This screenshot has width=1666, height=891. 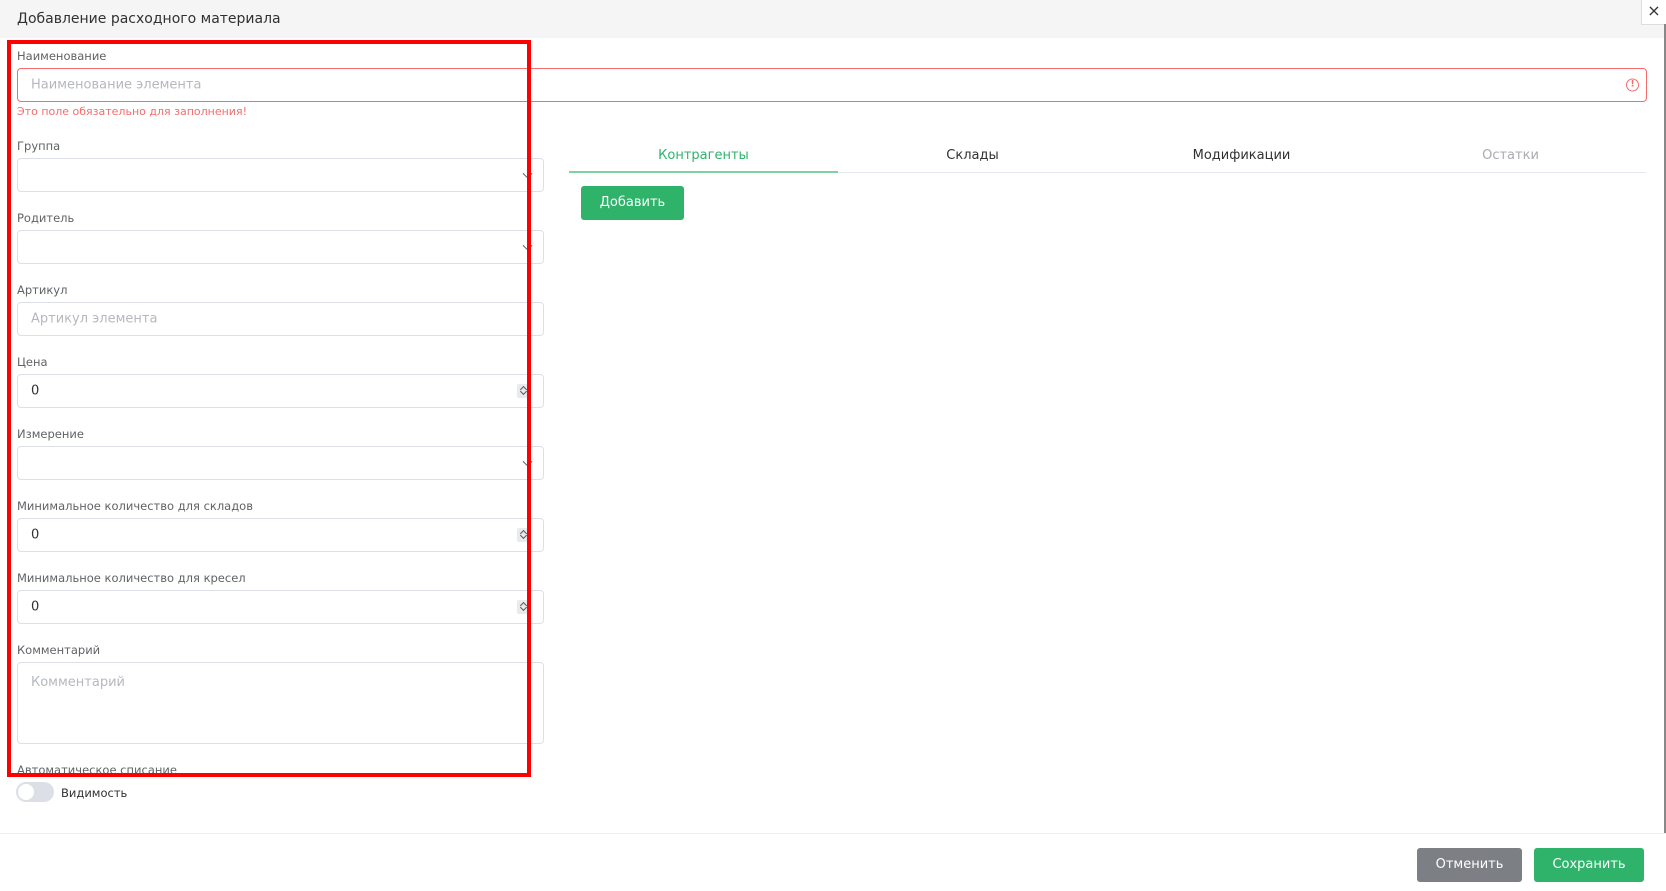 I want to click on visibility-toggle-label: Видимость, so click(x=94, y=793).